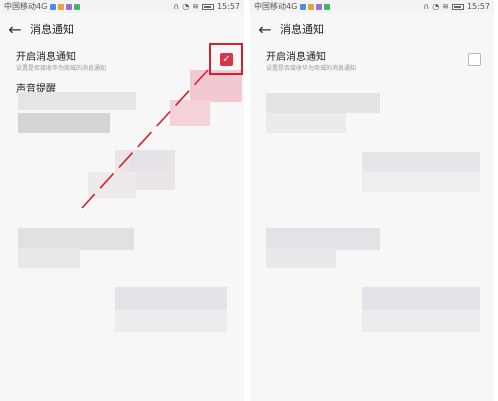 Image resolution: width=498 pixels, height=401 pixels. Describe the element at coordinates (478, 6) in the screenshot. I see `status-time: 15:57` at that location.